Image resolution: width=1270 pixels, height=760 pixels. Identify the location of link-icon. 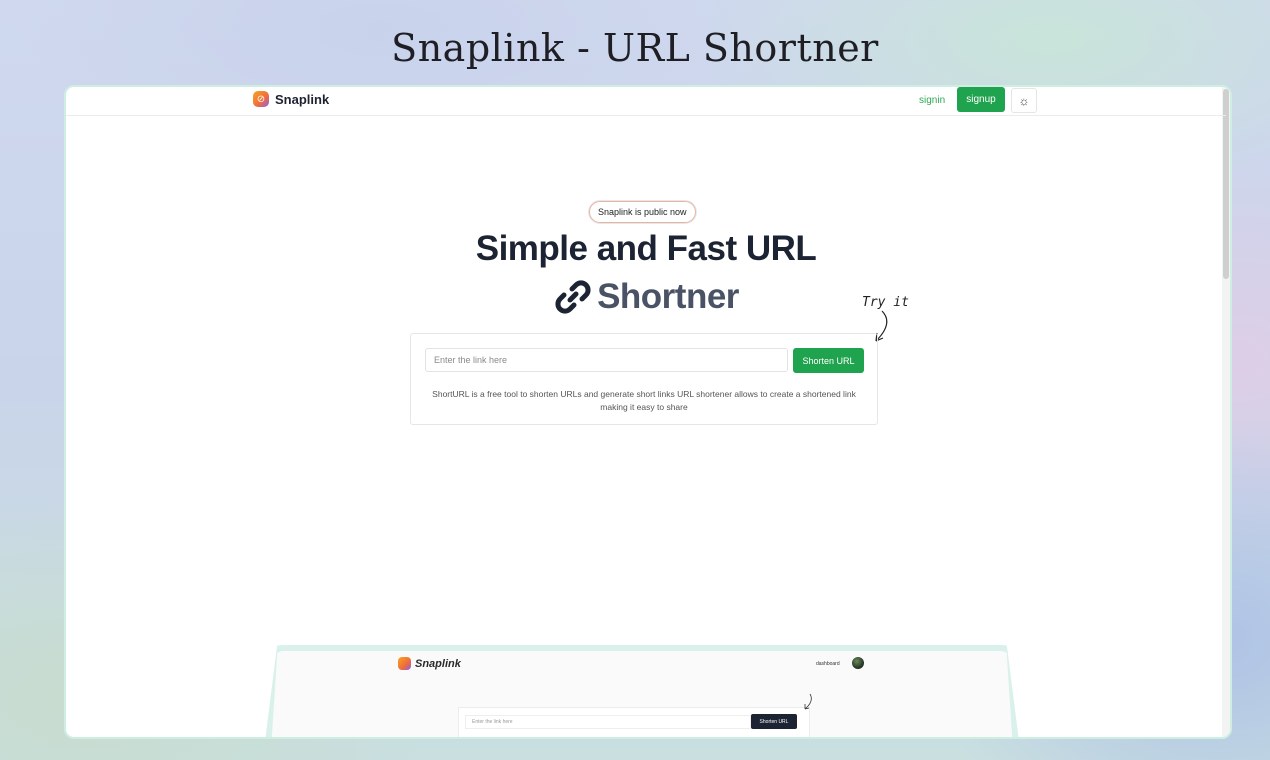
(573, 297).